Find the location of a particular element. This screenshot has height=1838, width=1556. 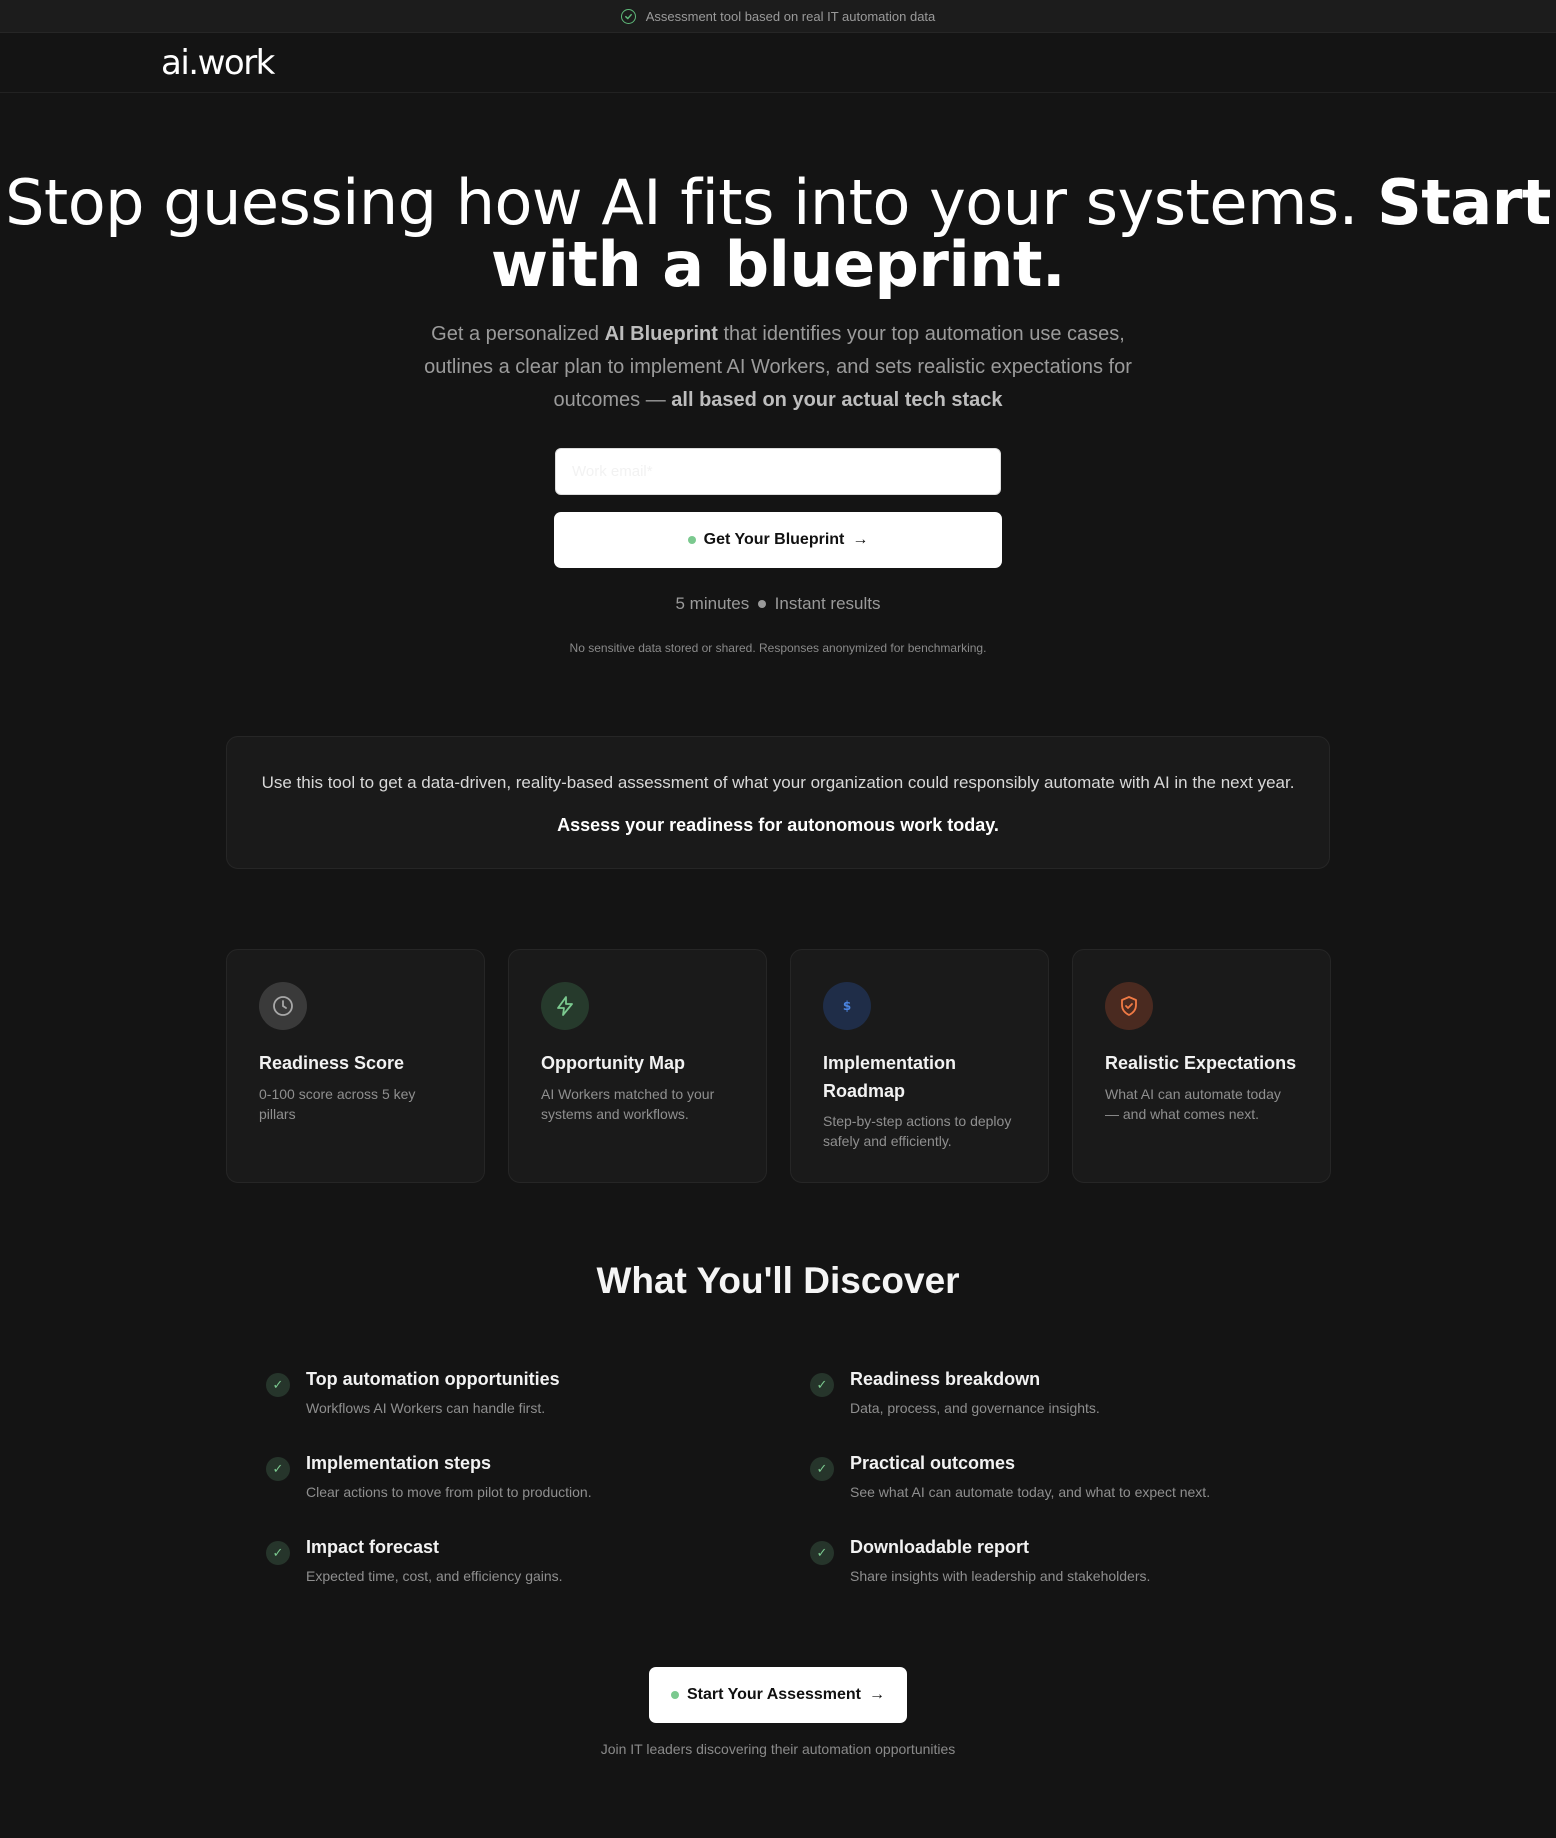

check-circle-icon is located at coordinates (628, 16).